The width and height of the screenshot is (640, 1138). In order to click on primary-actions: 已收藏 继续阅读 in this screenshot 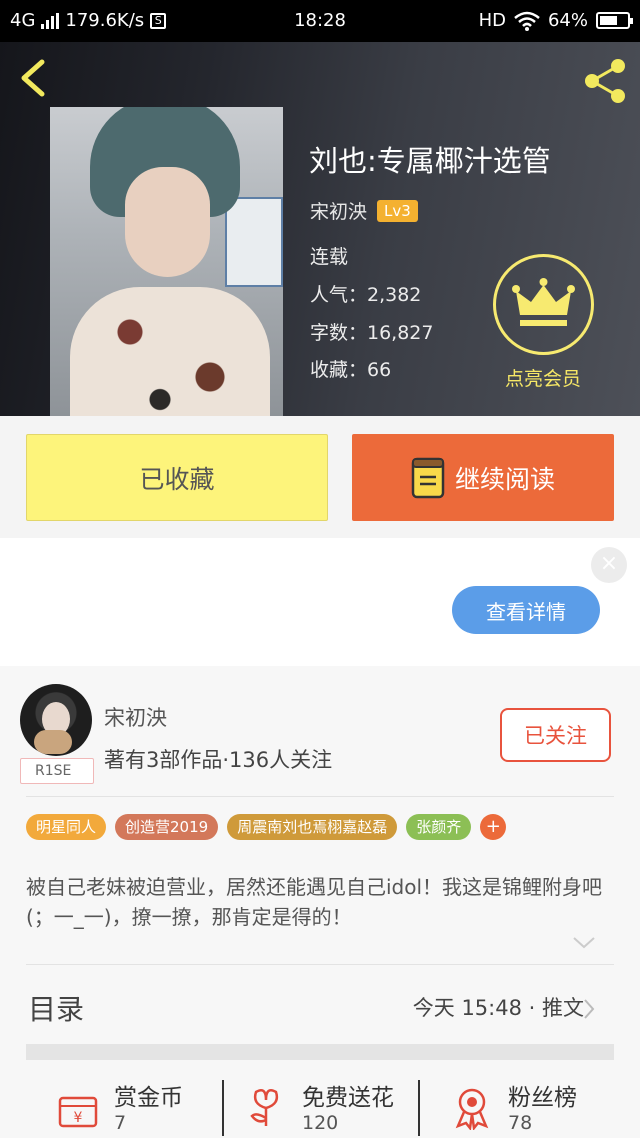, I will do `click(320, 477)`.